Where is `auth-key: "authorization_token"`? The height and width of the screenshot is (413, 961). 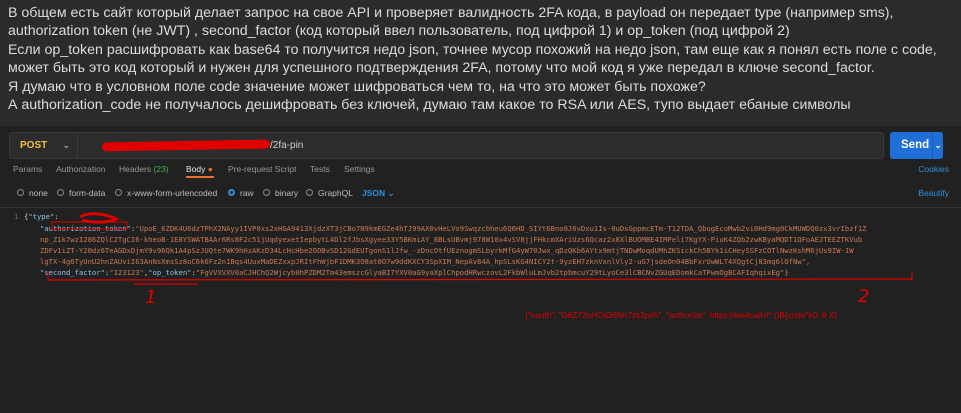
auth-key: "authorization_token" is located at coordinates (85, 228).